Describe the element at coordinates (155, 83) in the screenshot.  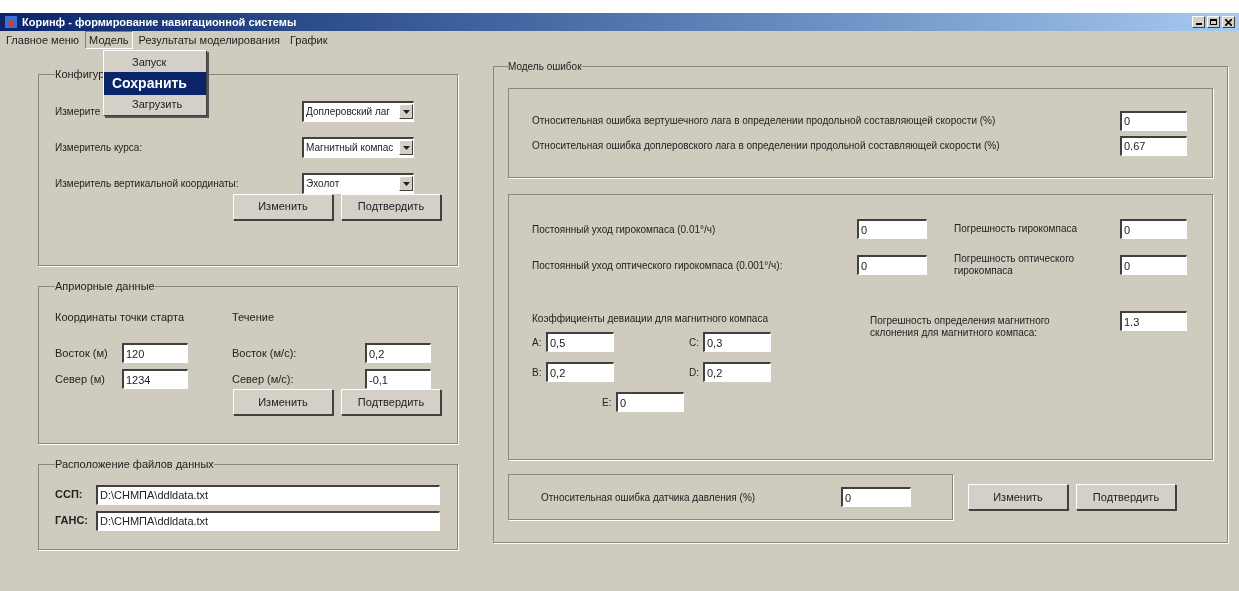
I see `menu-item: Сохранить` at that location.